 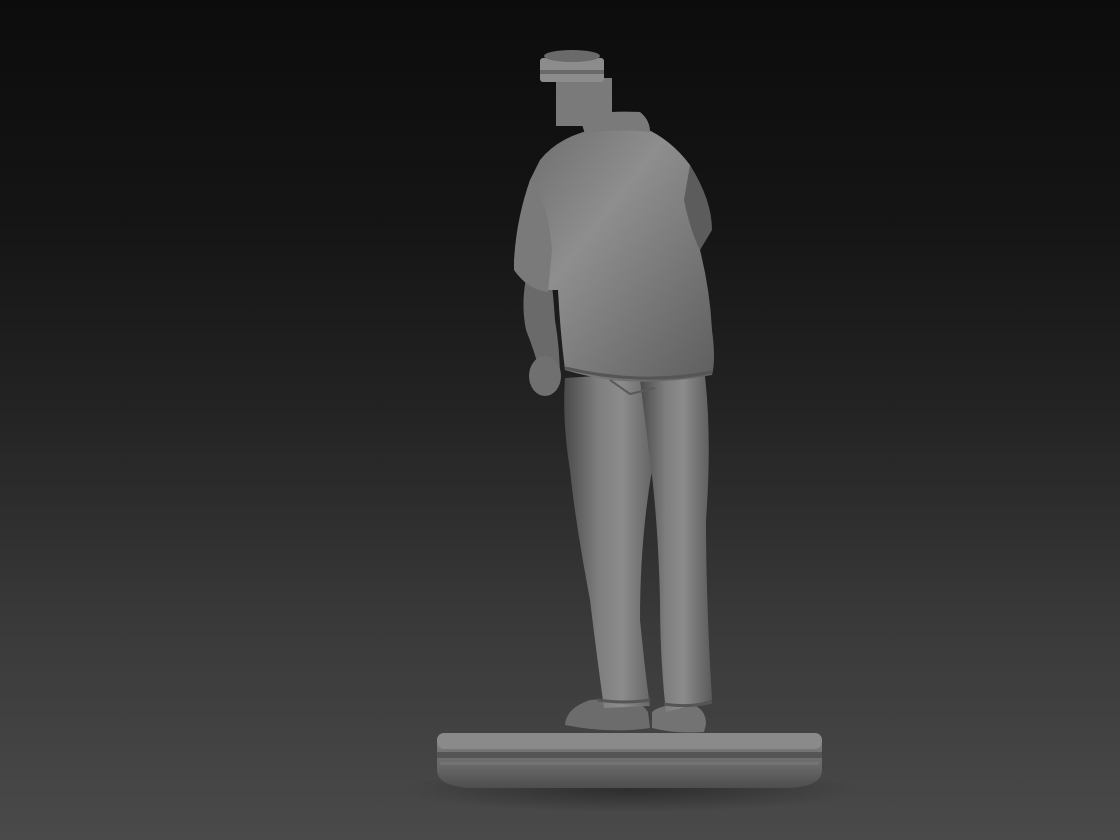 I want to click on neck-stump, so click(x=576, y=88).